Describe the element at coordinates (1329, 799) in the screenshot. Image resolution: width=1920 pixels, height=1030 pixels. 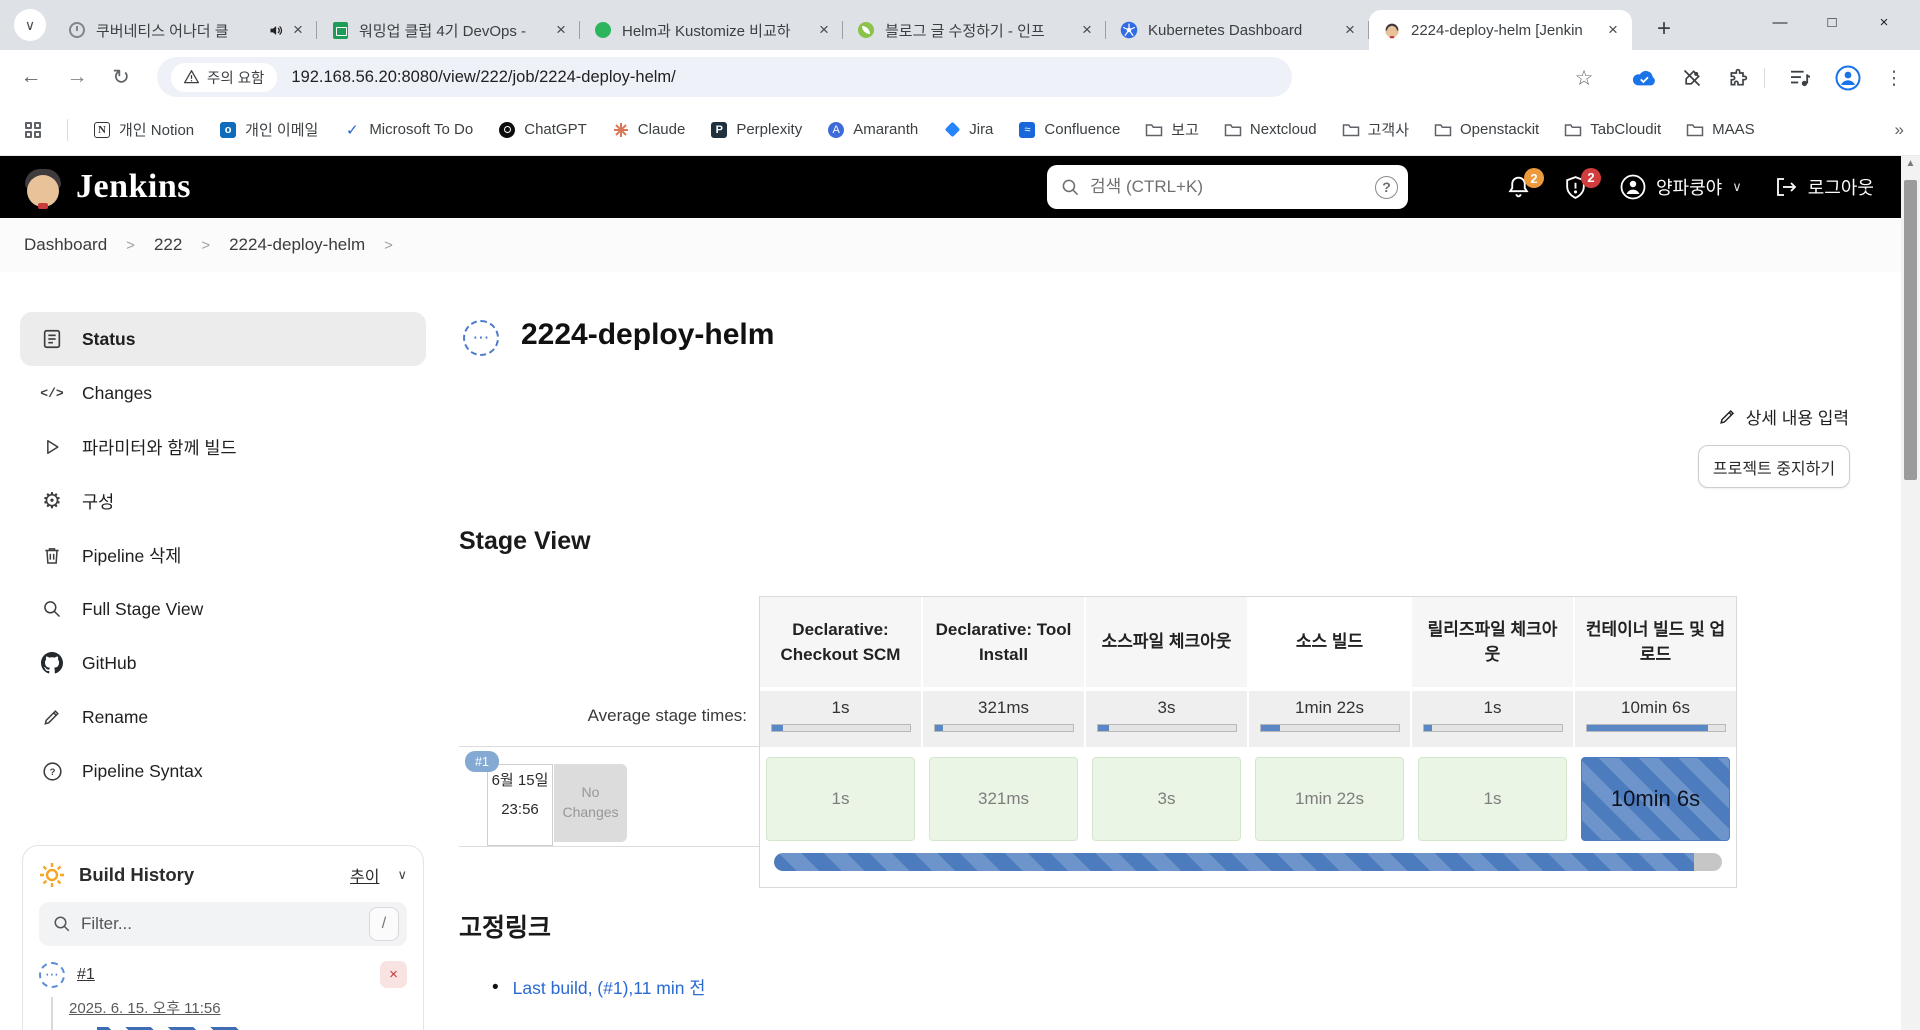
I see `stage-result-cell: 1min 22s` at that location.